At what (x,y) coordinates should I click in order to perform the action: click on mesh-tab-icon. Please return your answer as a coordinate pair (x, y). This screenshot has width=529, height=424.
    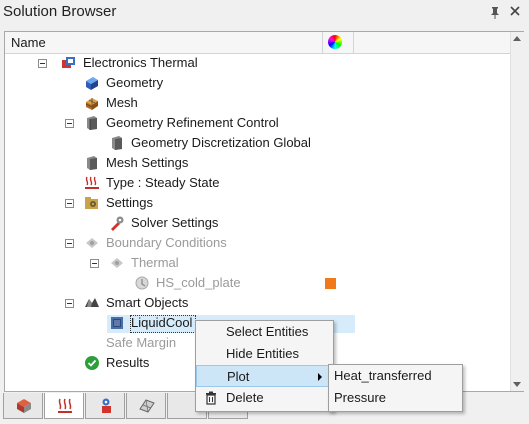
    Looking at the image, I should click on (147, 406).